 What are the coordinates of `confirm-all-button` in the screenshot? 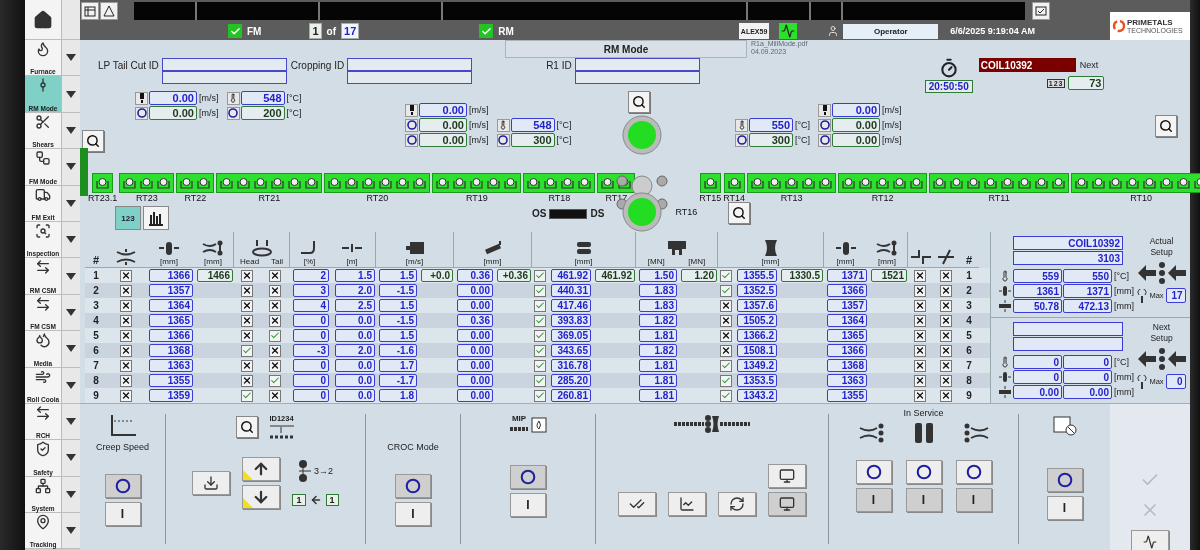 It's located at (637, 504).